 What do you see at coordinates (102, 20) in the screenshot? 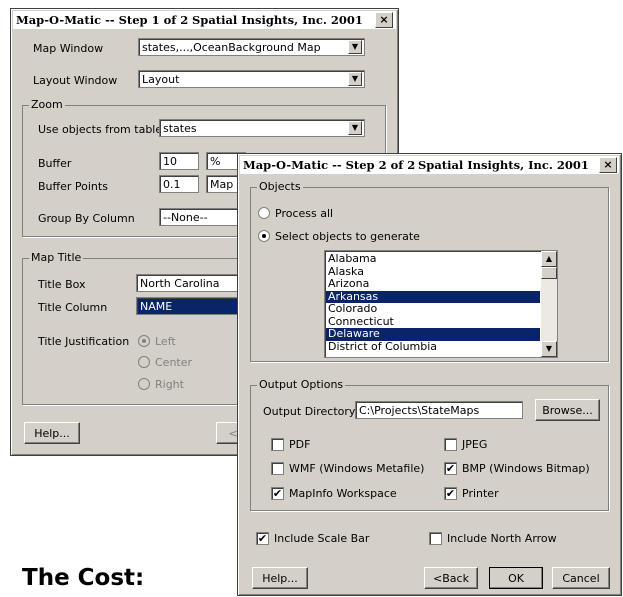
I see `step1-title: Map-O-Matic -- Step 1 of 2` at bounding box center [102, 20].